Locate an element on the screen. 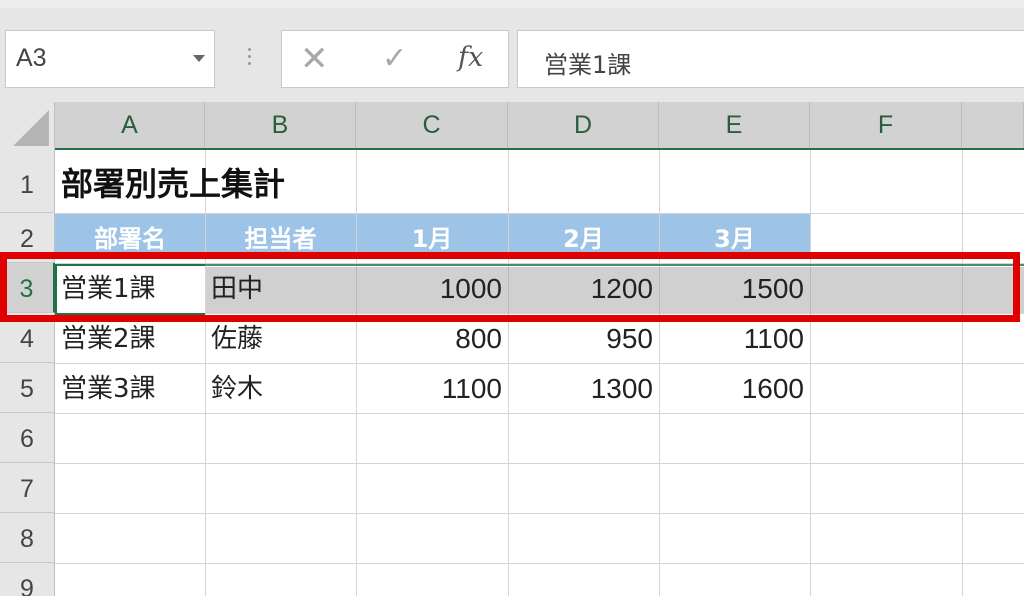  row-header-9: 9 is located at coordinates (27, 579).